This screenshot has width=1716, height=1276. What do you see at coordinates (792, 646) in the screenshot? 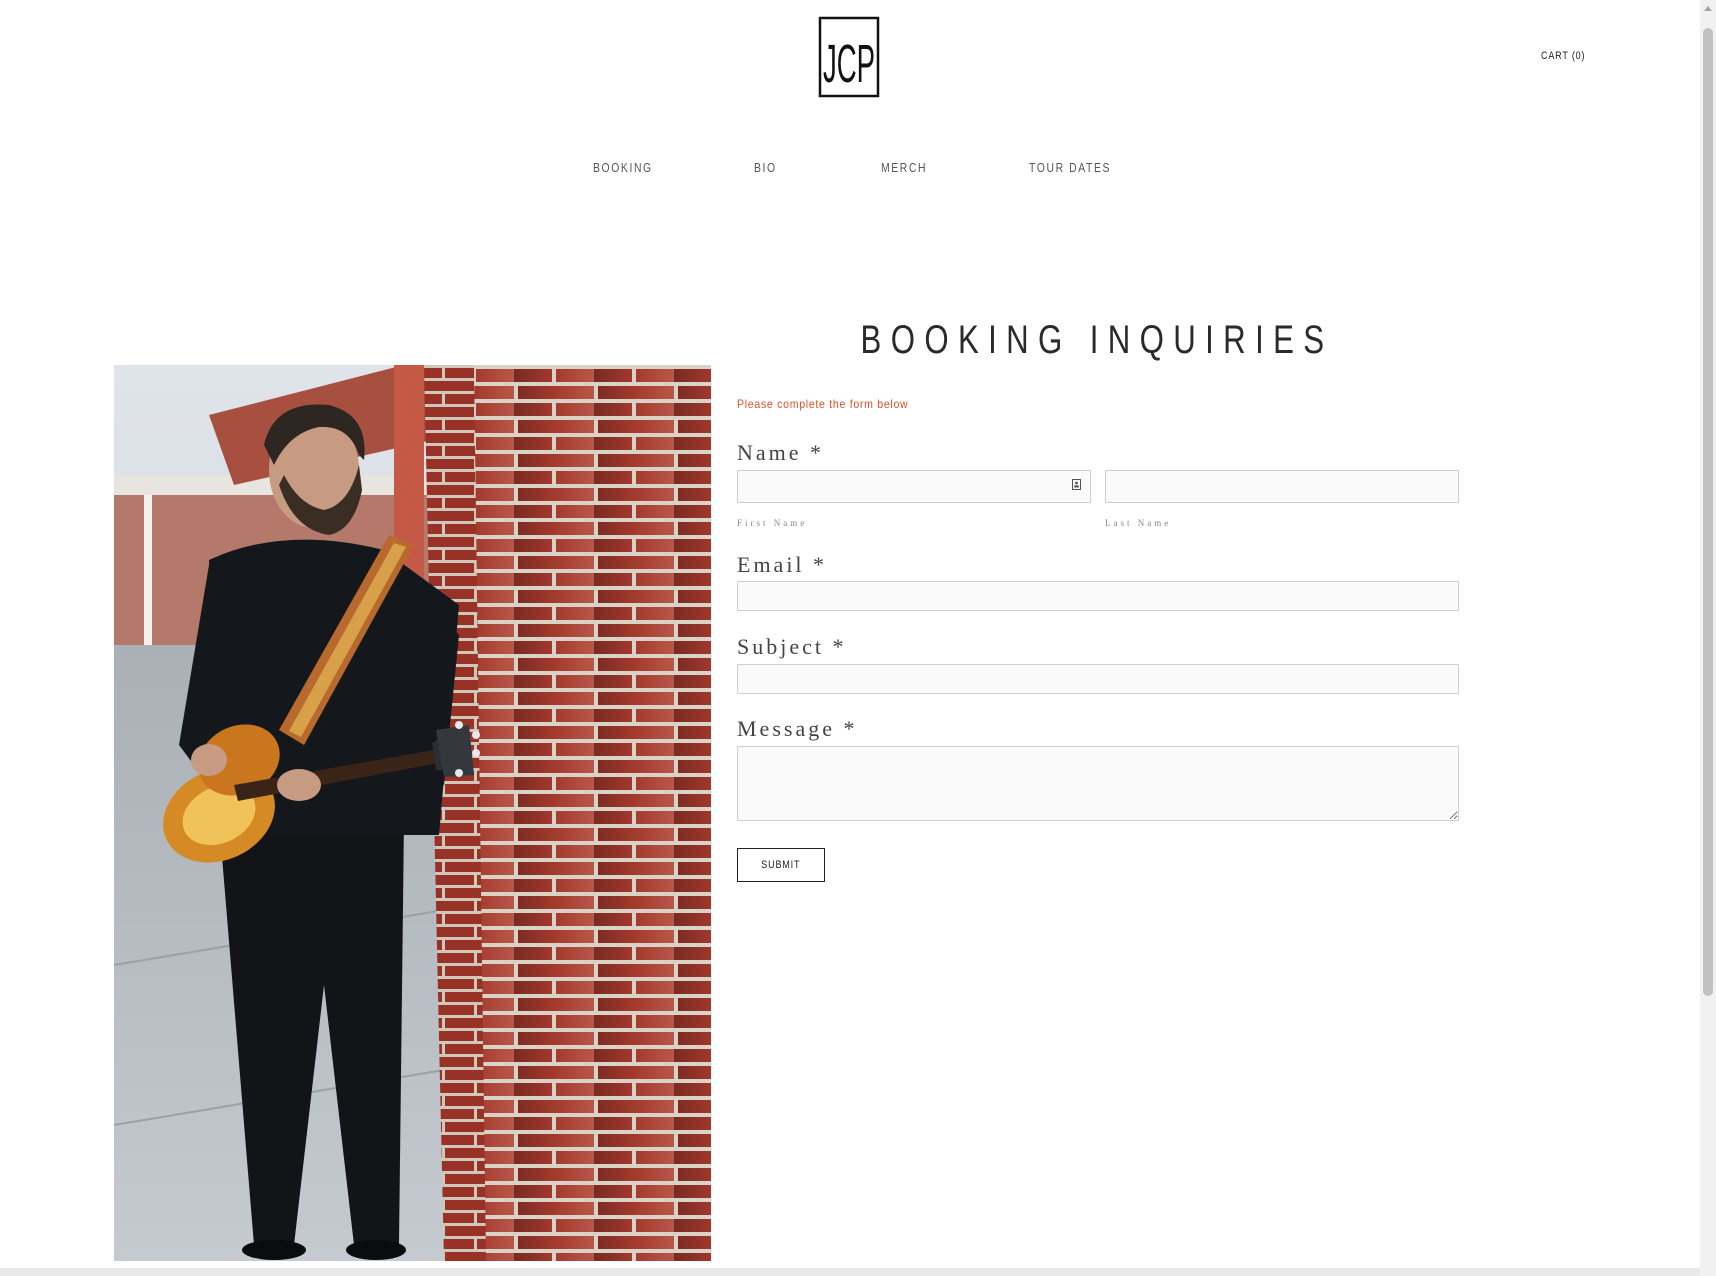
I see `subject-label: Subject *` at bounding box center [792, 646].